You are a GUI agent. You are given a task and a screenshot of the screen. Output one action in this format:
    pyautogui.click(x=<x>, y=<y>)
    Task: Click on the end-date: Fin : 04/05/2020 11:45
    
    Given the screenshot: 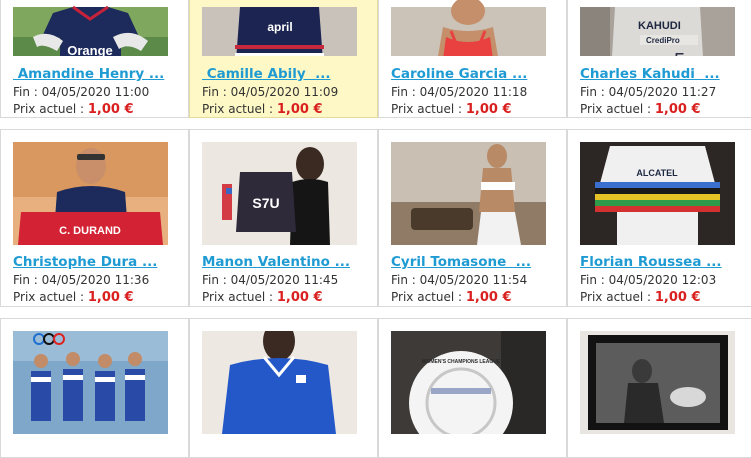 What is the action you would take?
    pyautogui.click(x=270, y=280)
    